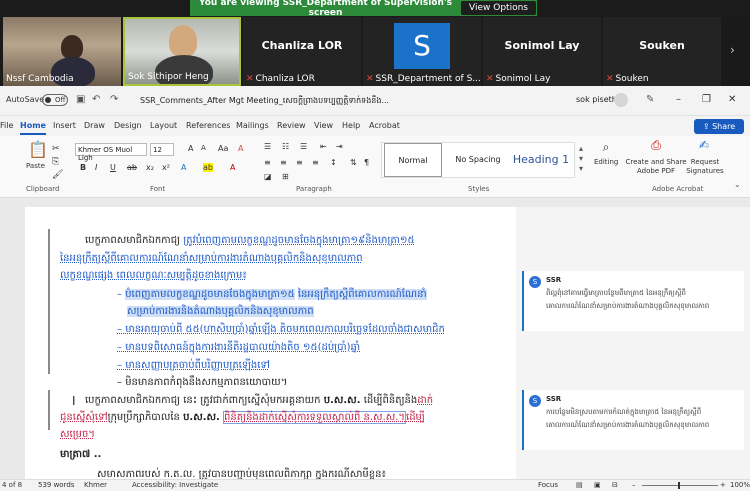  What do you see at coordinates (190, 148) in the screenshot?
I see `grow-font-icon: A` at bounding box center [190, 148].